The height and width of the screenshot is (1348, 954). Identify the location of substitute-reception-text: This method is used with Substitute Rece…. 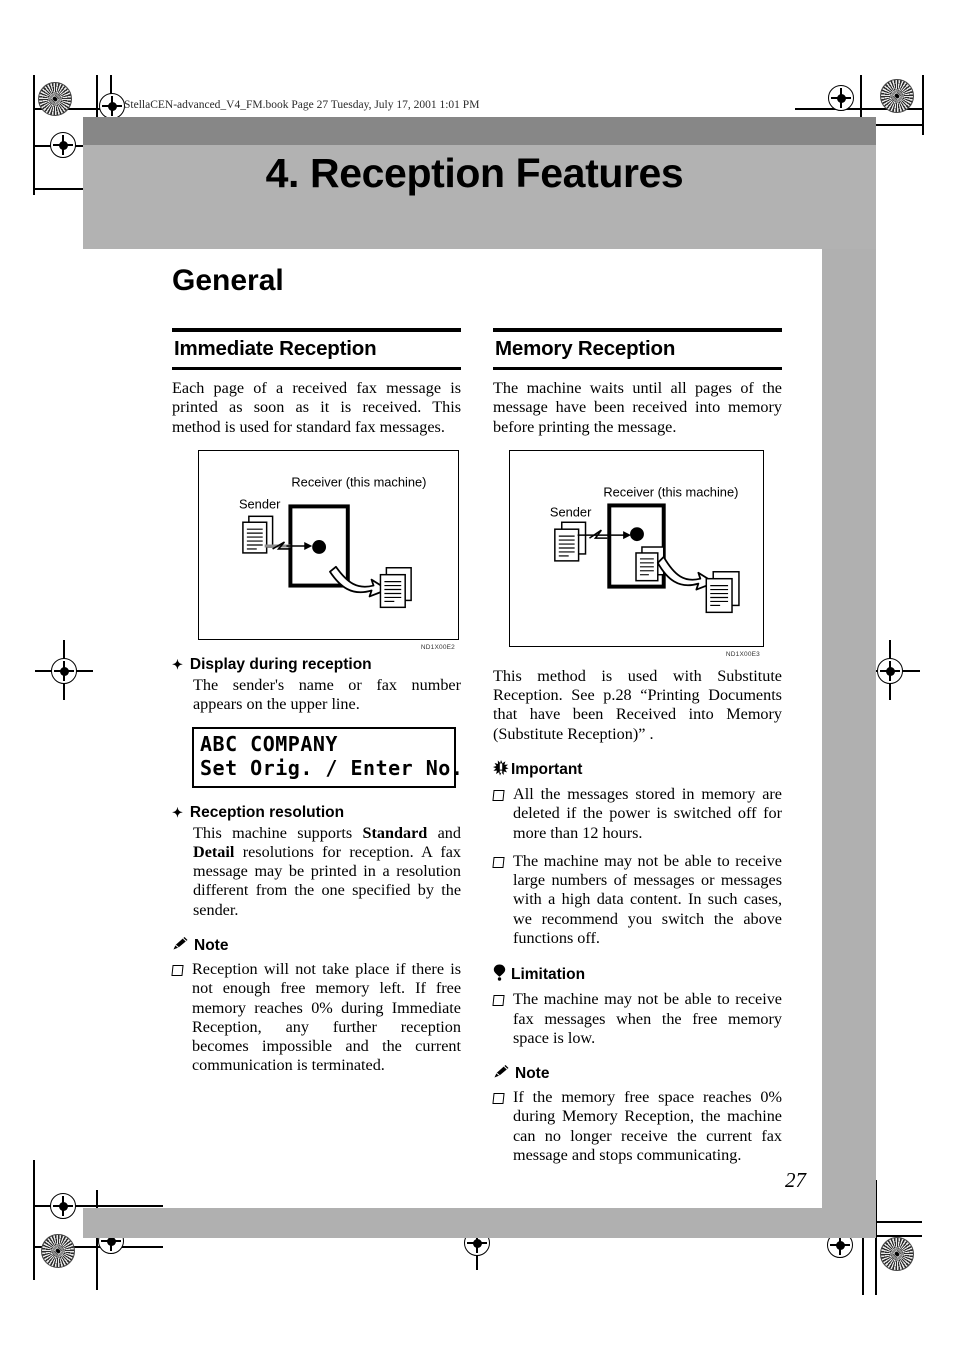
(637, 704).